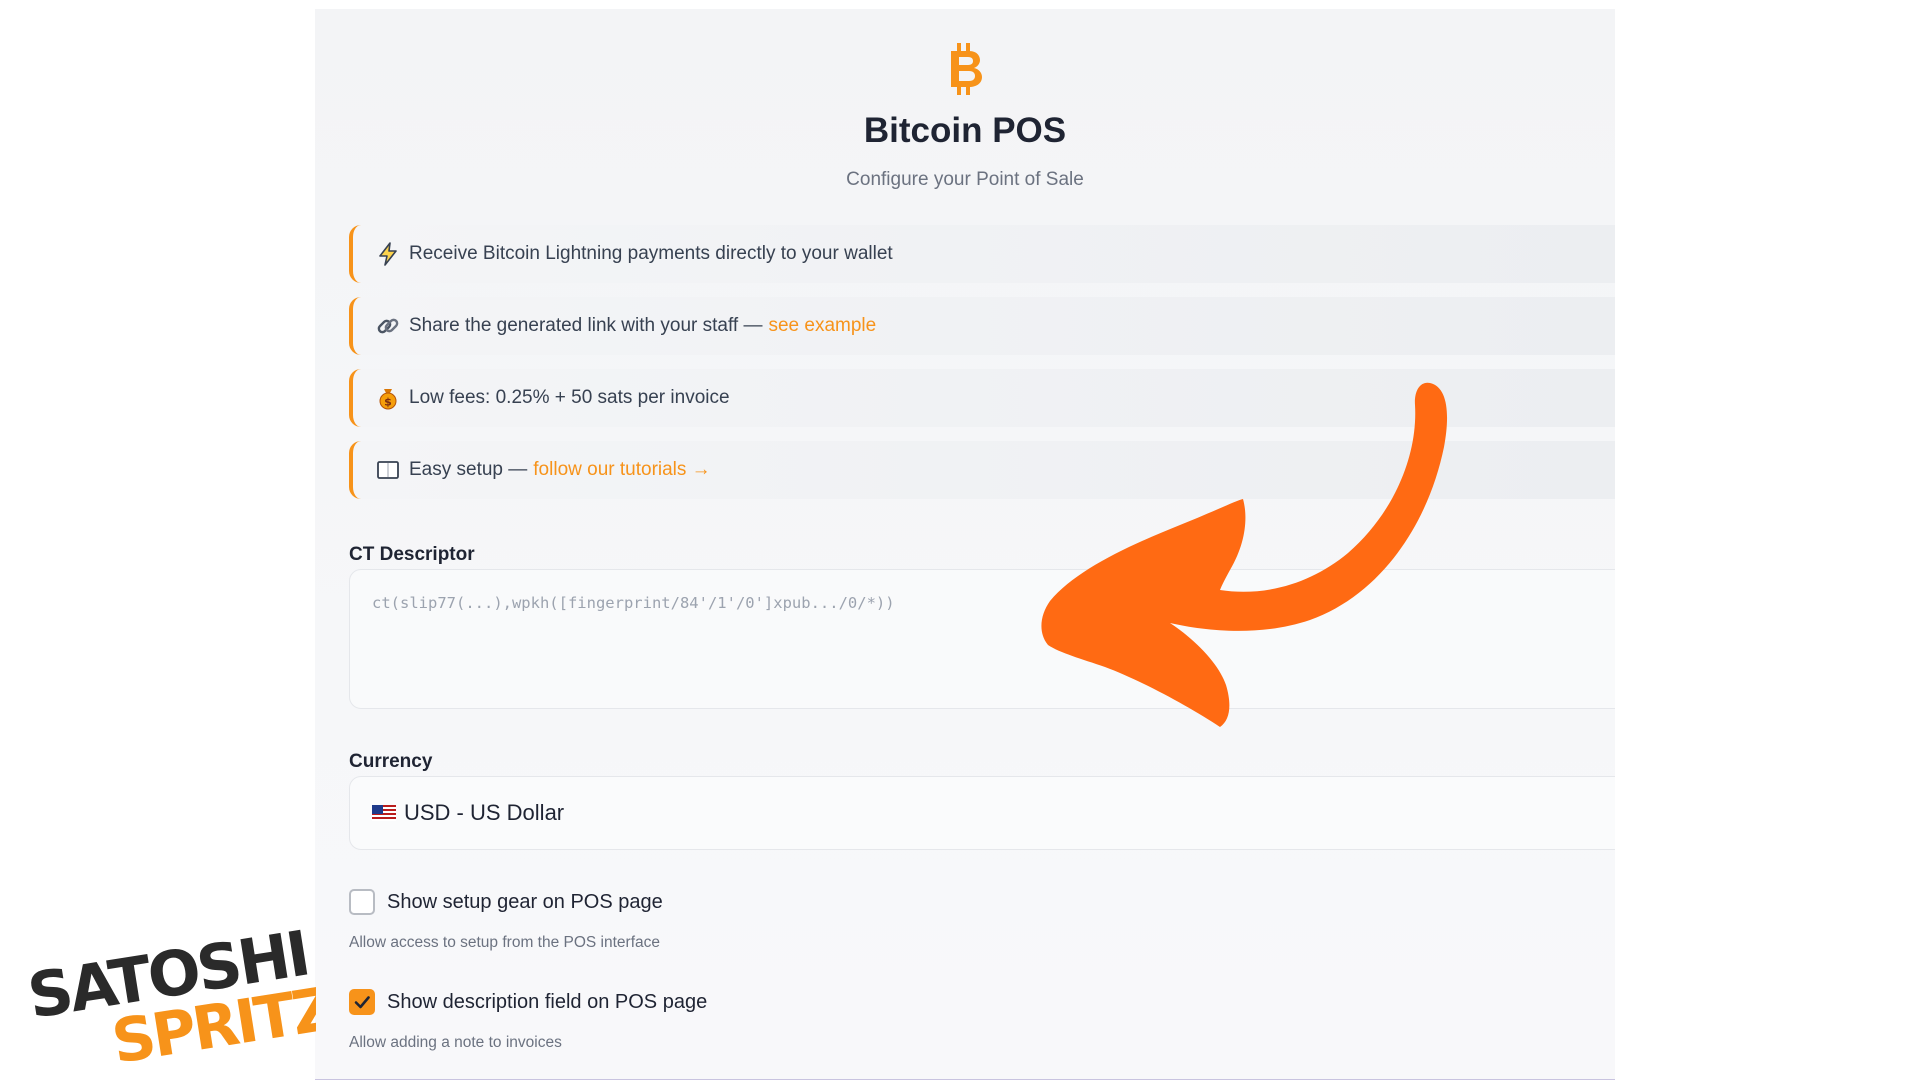 The image size is (1920, 1080). I want to click on money-bag-icon: $, so click(388, 398).